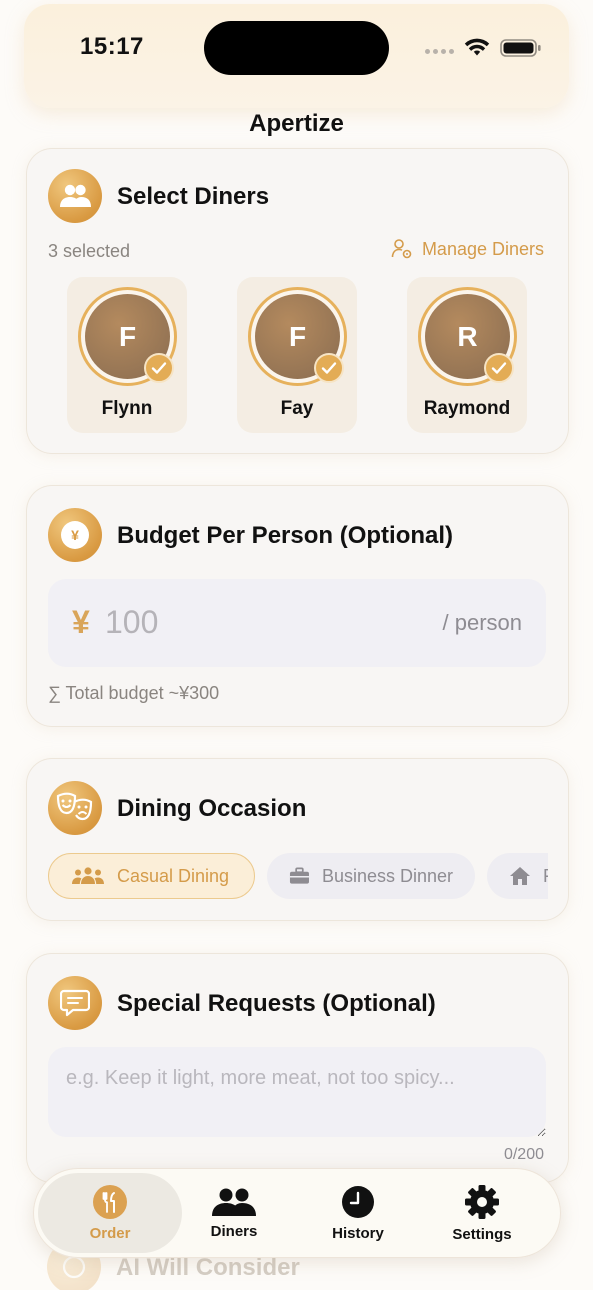 This screenshot has height=1290, width=593. What do you see at coordinates (127, 408) in the screenshot?
I see `diner-name: Flynn` at bounding box center [127, 408].